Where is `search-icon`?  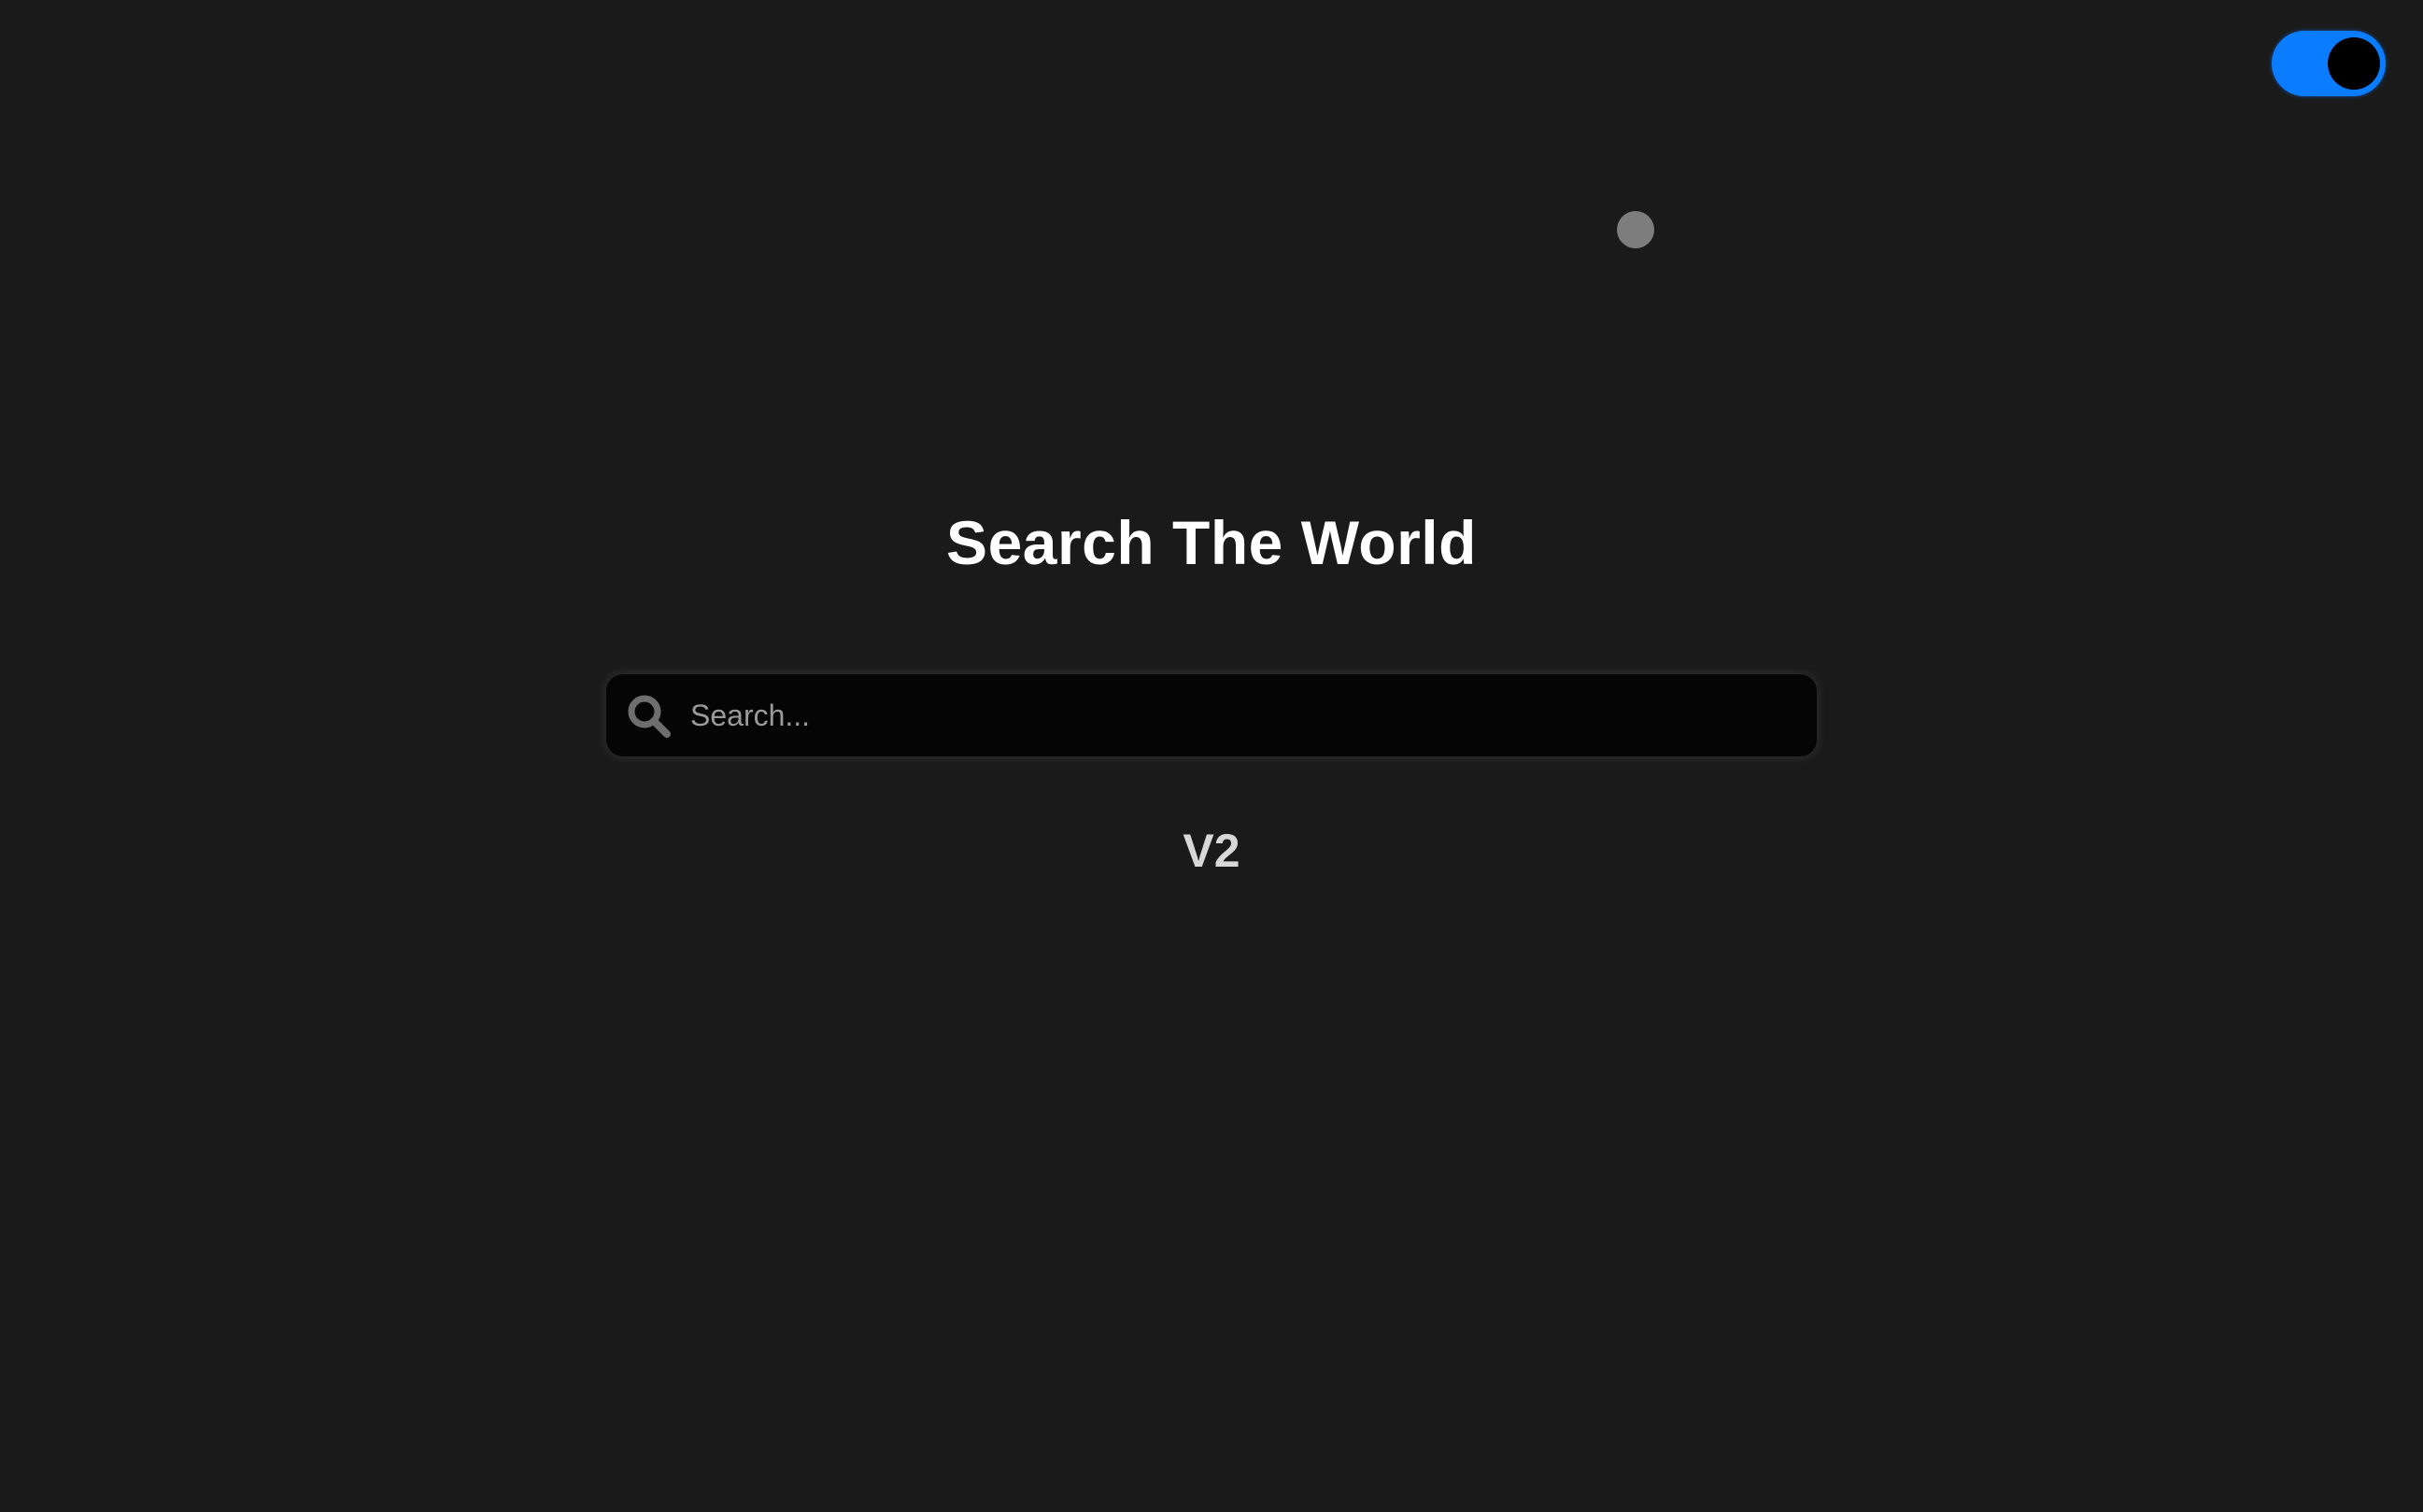 search-icon is located at coordinates (649, 716).